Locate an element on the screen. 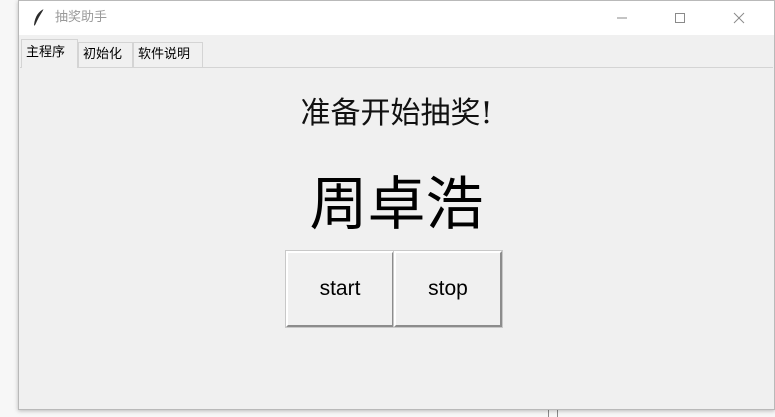 This screenshot has width=775, height=417. title-bar: 抽奖助手 is located at coordinates (396, 18).